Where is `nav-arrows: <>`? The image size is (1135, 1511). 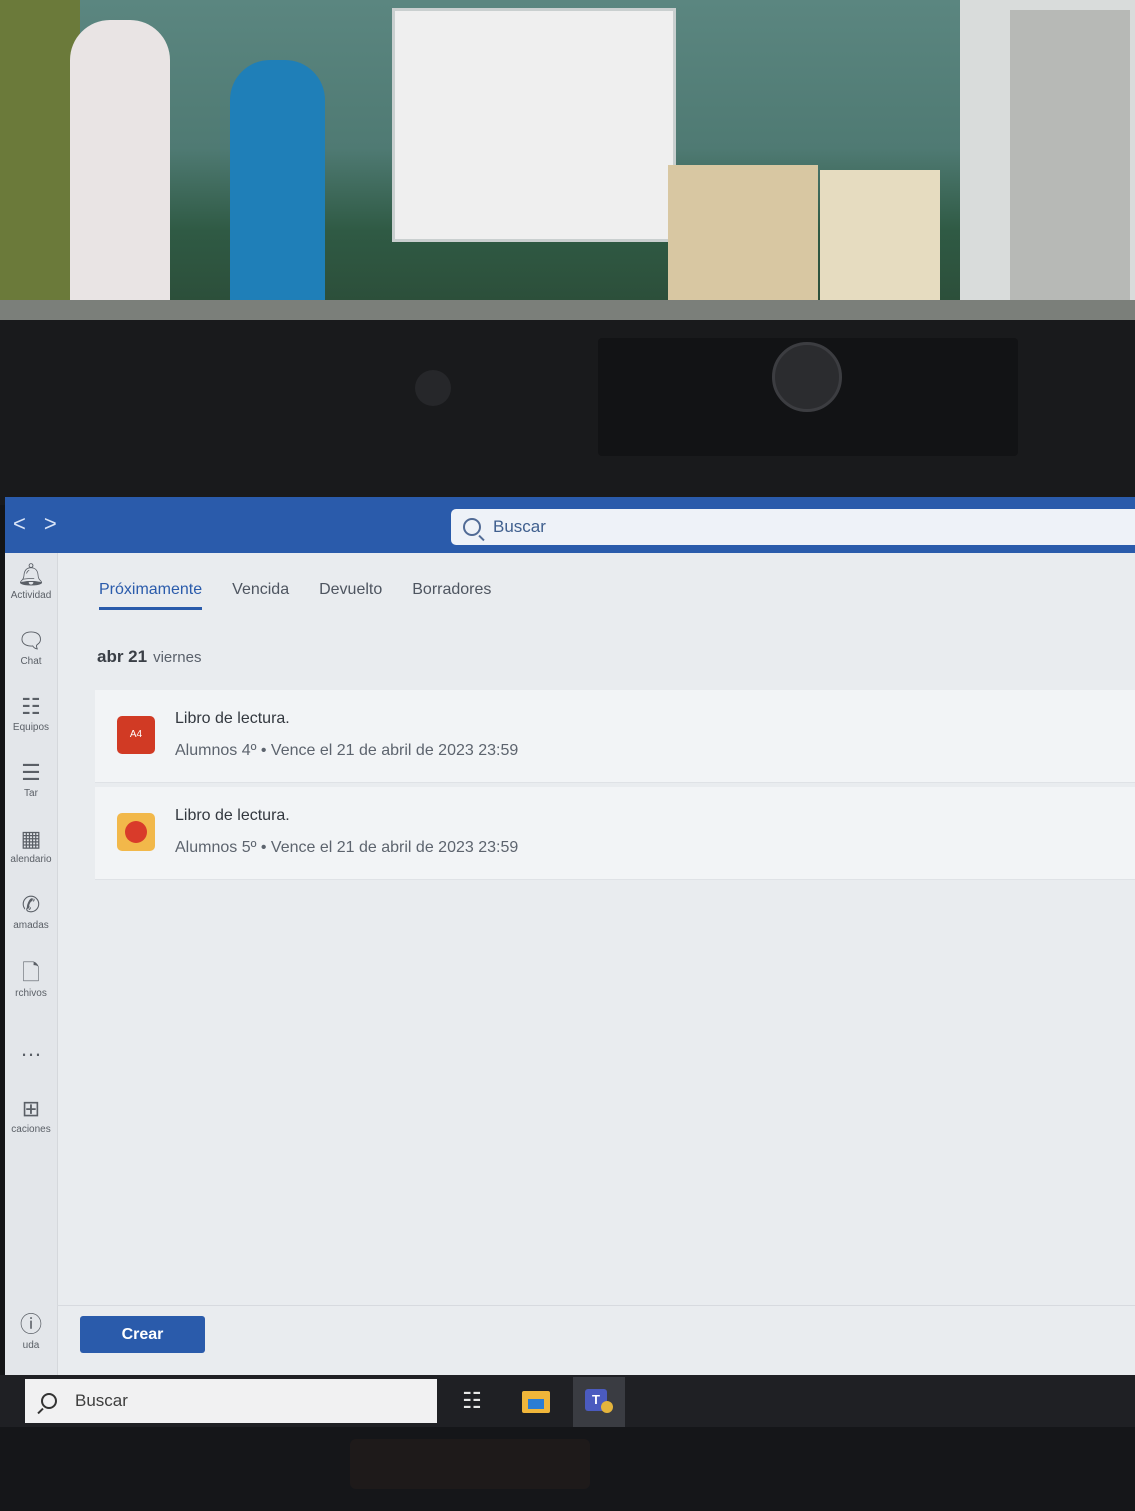 nav-arrows: <> is located at coordinates (44, 524).